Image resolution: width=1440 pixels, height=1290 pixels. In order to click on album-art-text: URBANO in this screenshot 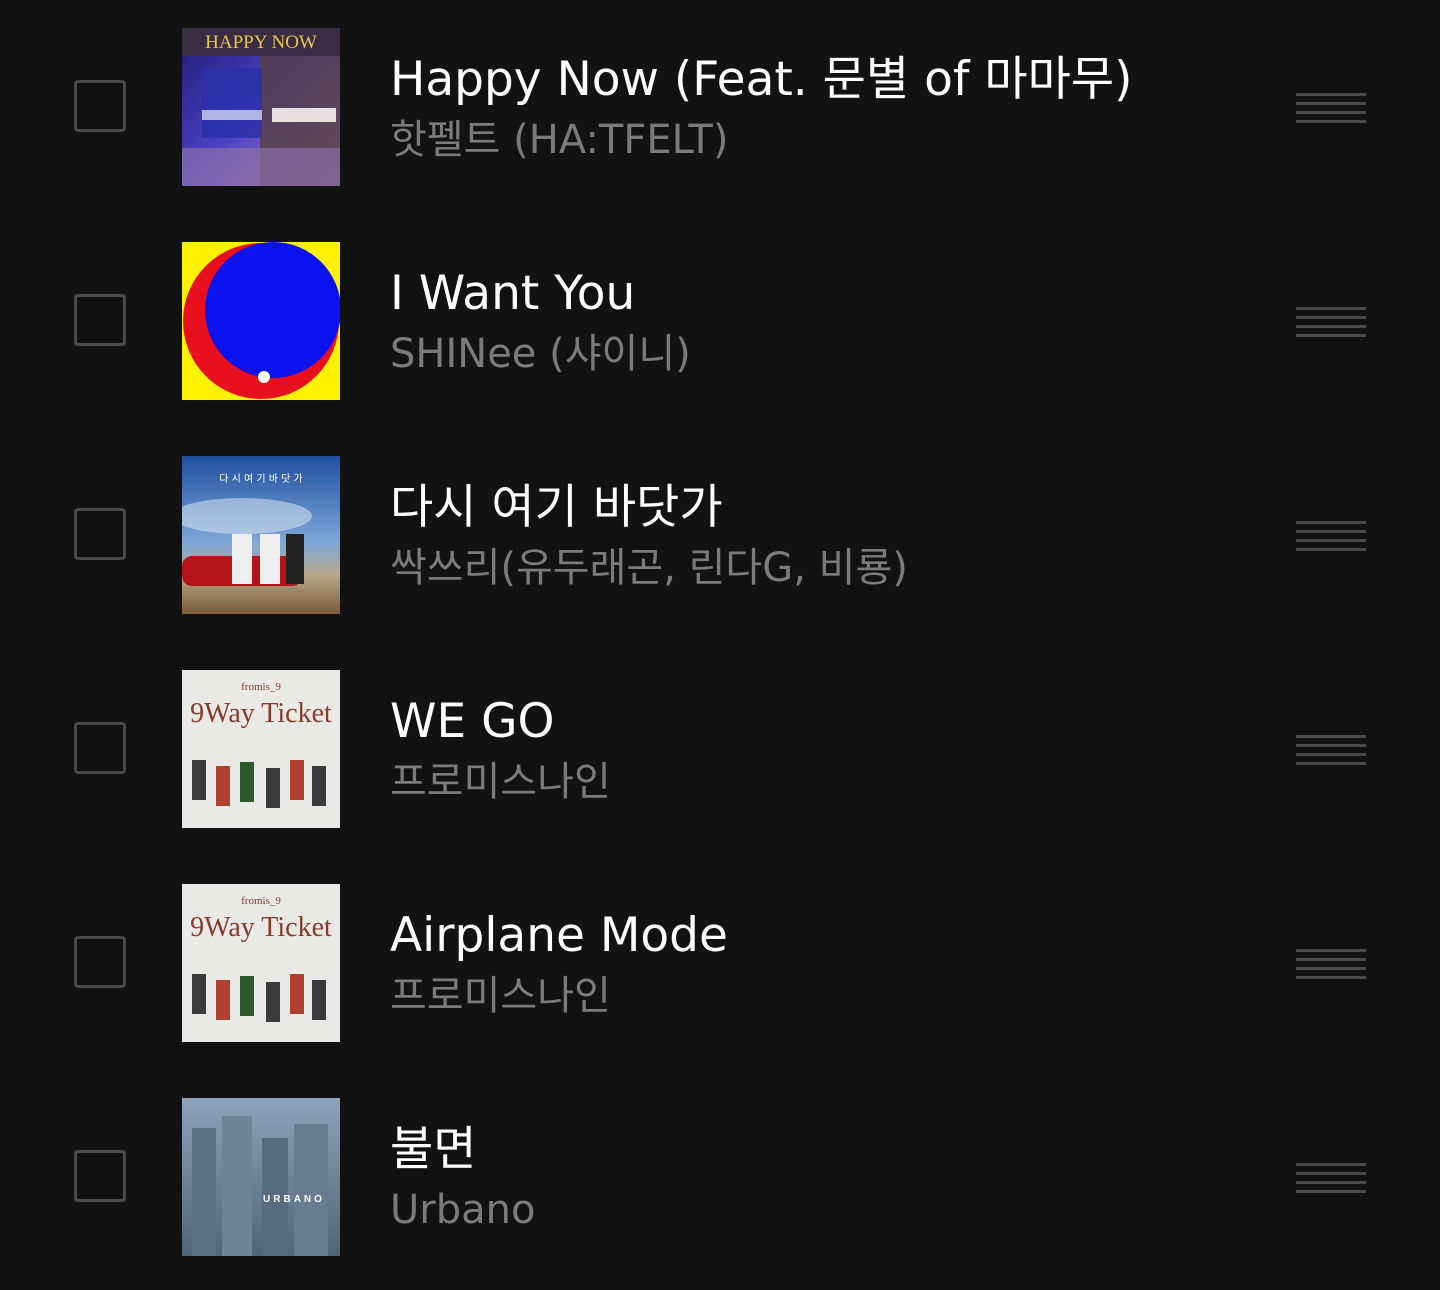, I will do `click(294, 1199)`.